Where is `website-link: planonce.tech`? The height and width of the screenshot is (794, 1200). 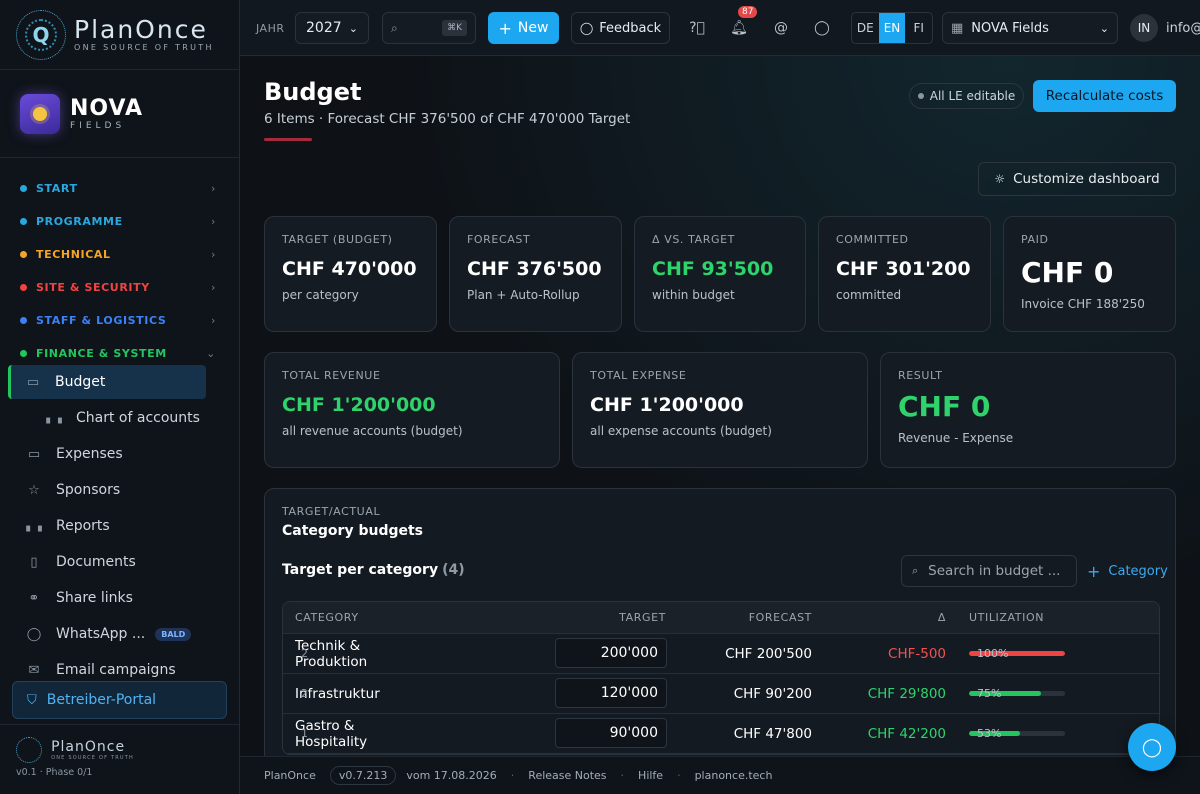 website-link: planonce.tech is located at coordinates (734, 775).